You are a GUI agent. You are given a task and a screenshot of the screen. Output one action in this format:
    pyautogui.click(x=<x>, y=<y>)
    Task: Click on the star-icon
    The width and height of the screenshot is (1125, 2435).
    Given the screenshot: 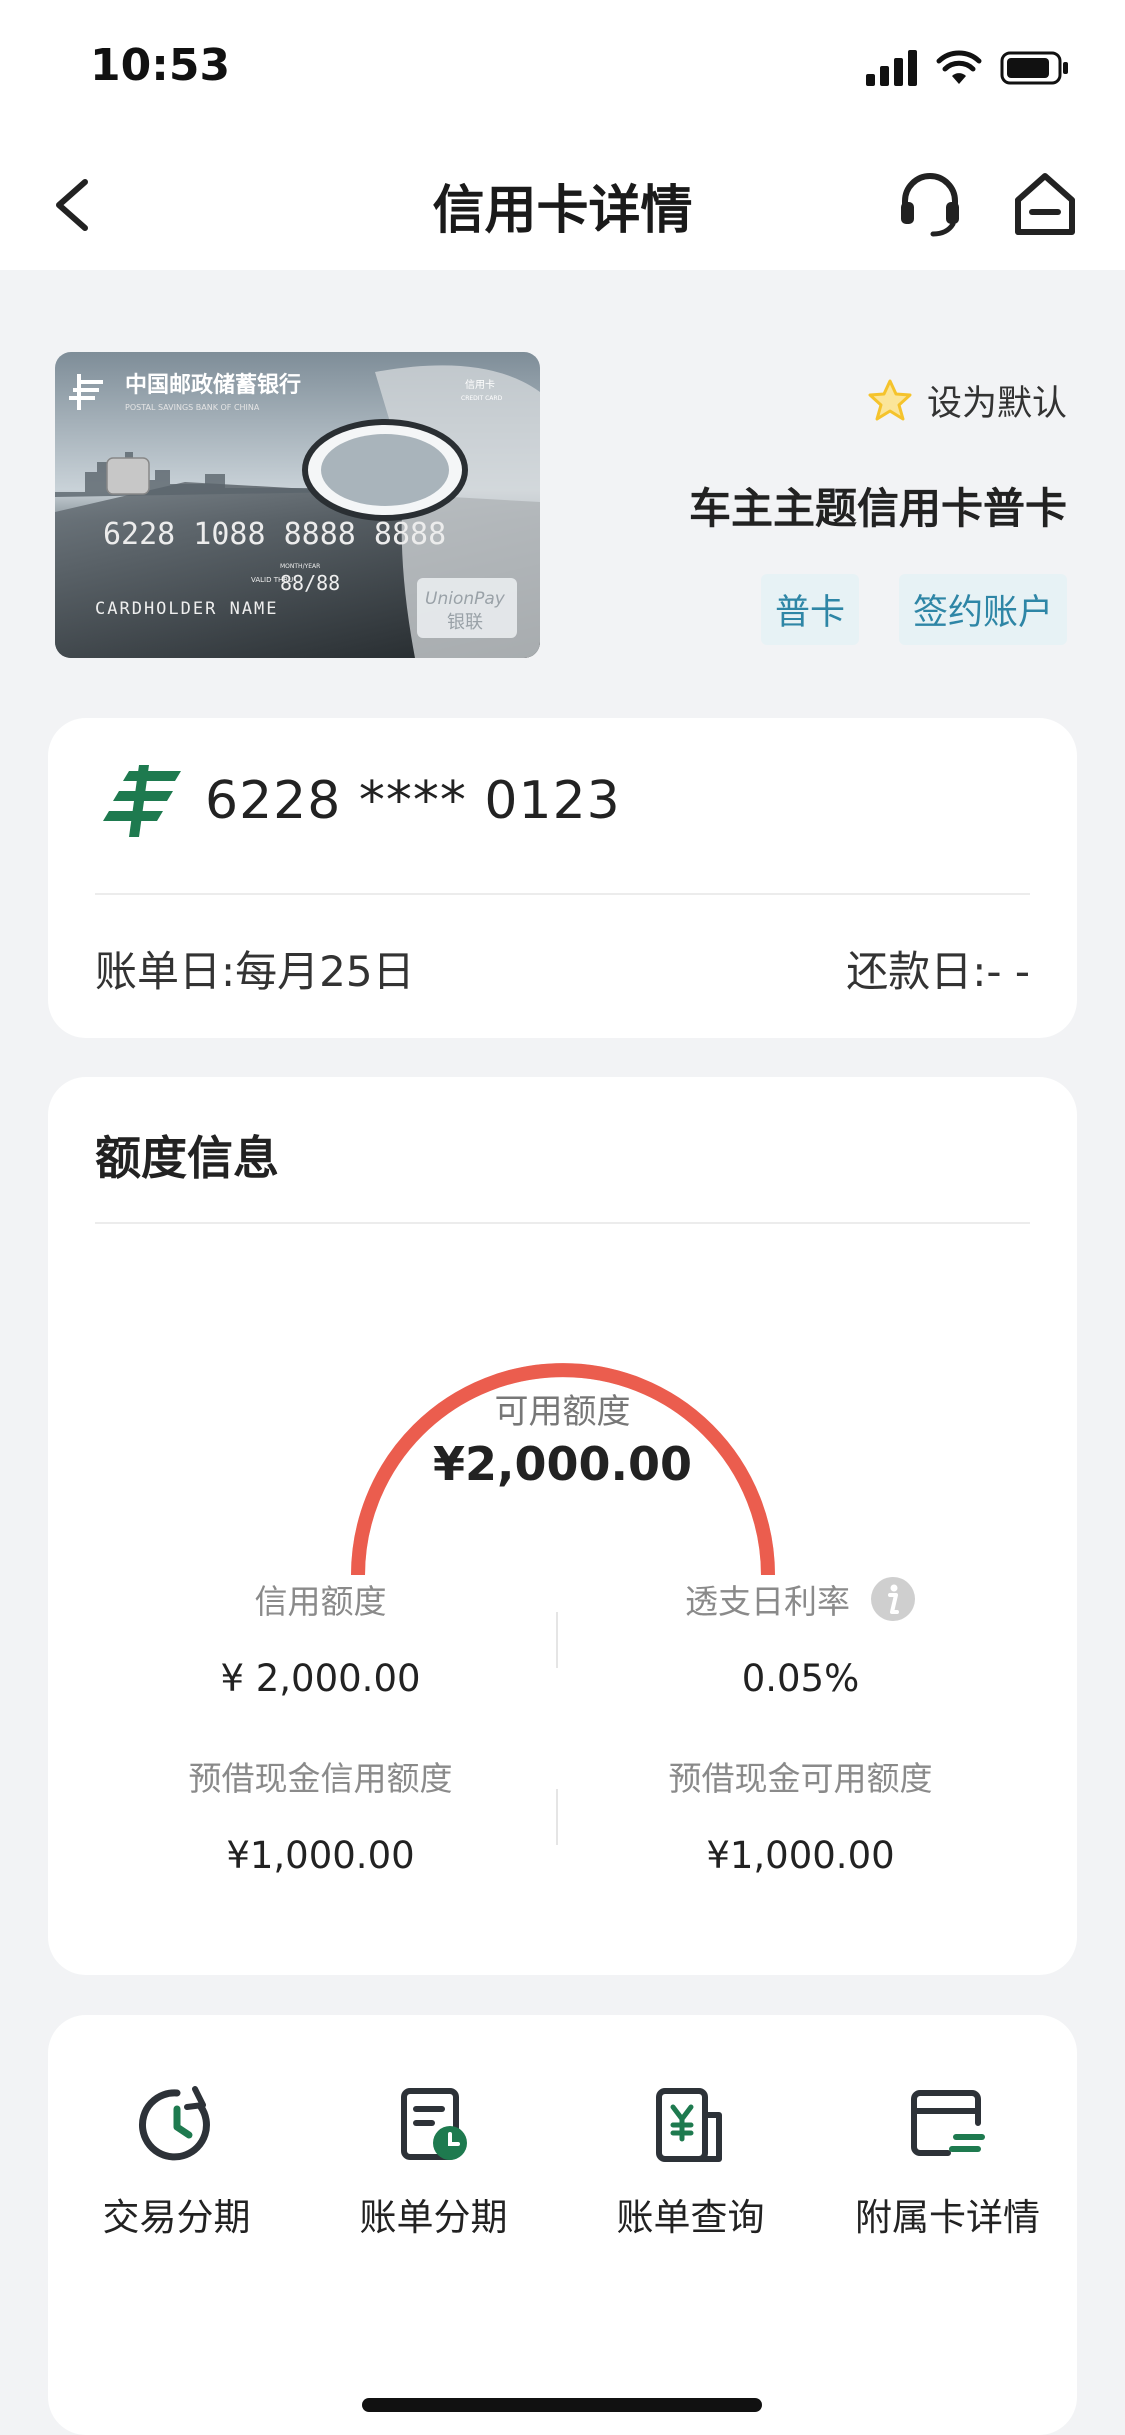 What is the action you would take?
    pyautogui.click(x=890, y=399)
    